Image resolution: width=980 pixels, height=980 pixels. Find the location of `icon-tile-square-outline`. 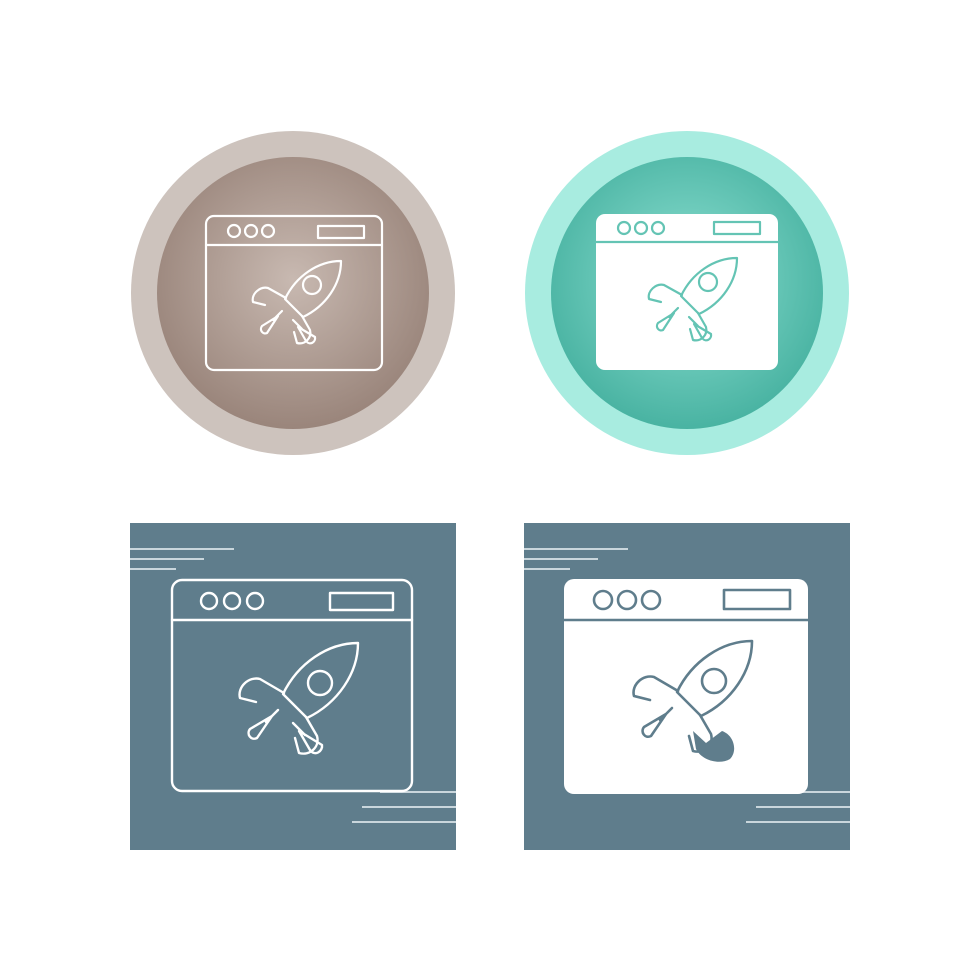

icon-tile-square-outline is located at coordinates (293, 686).